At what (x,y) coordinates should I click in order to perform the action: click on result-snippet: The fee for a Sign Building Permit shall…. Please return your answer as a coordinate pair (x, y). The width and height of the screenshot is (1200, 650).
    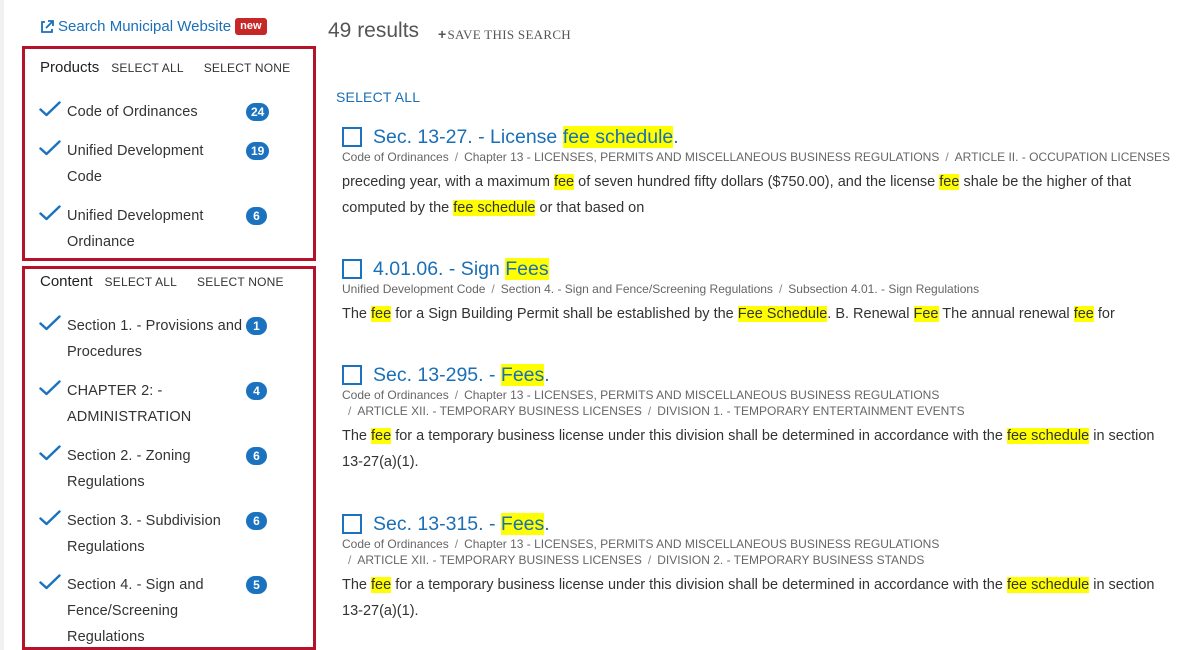
    Looking at the image, I should click on (762, 314).